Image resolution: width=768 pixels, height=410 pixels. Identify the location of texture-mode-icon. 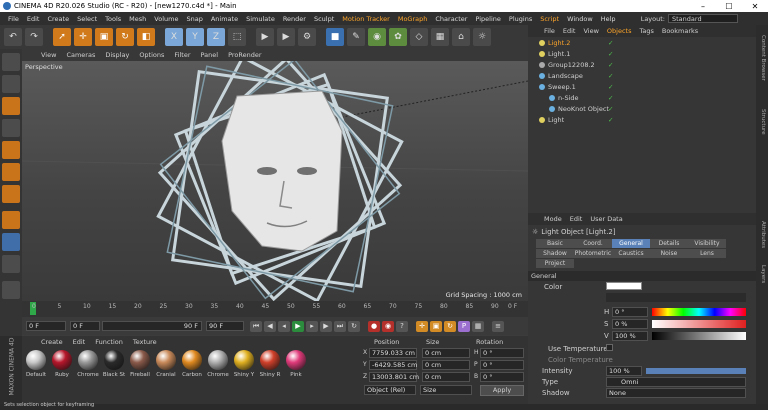
(11, 106).